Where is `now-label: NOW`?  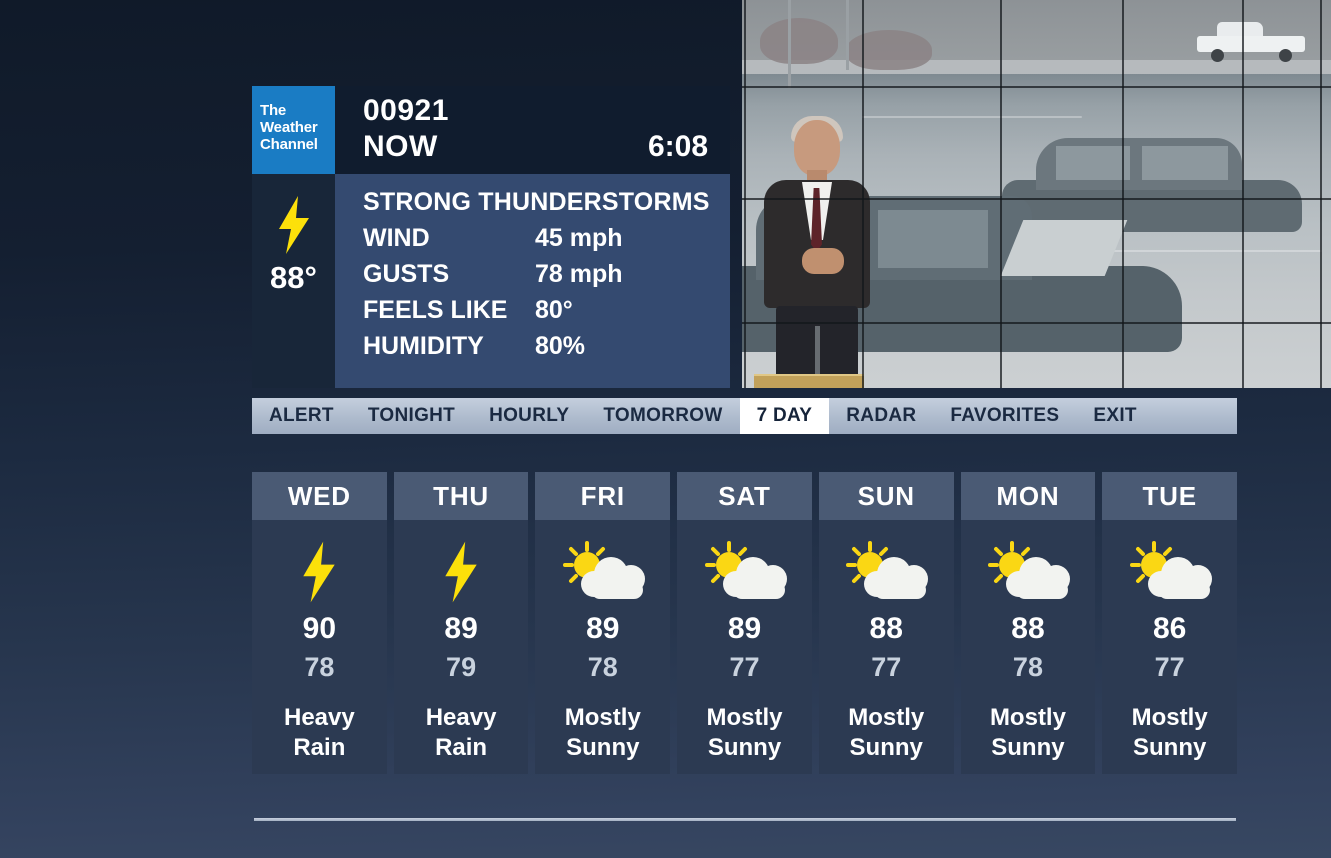 now-label: NOW is located at coordinates (400, 146).